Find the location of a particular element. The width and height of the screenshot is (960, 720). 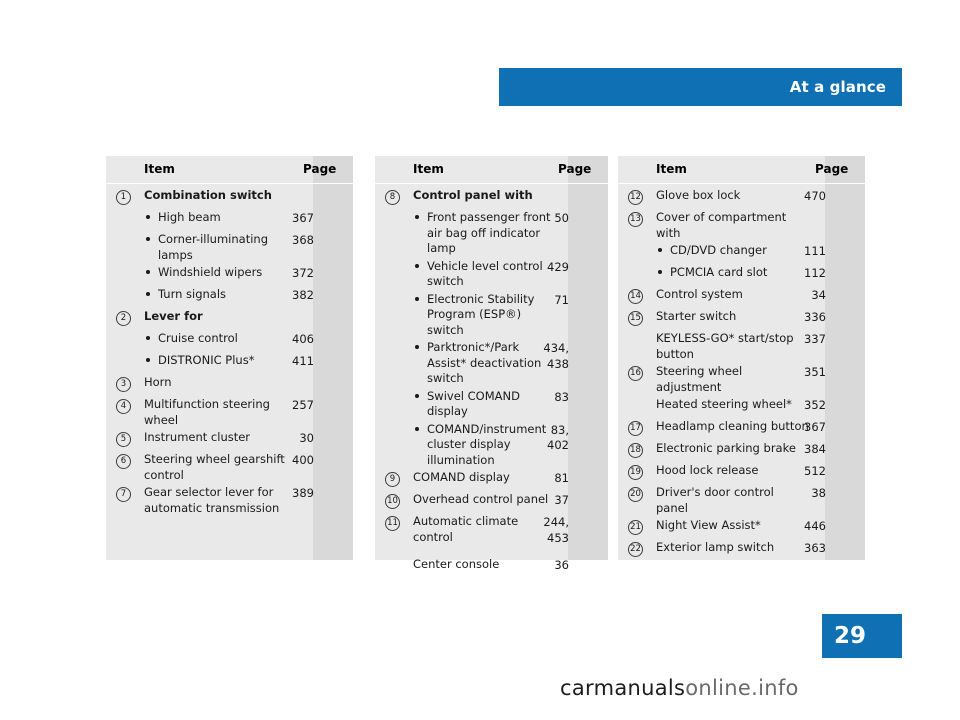

table-row: DISTRONIC Plus* 411 is located at coordinates (229, 363).